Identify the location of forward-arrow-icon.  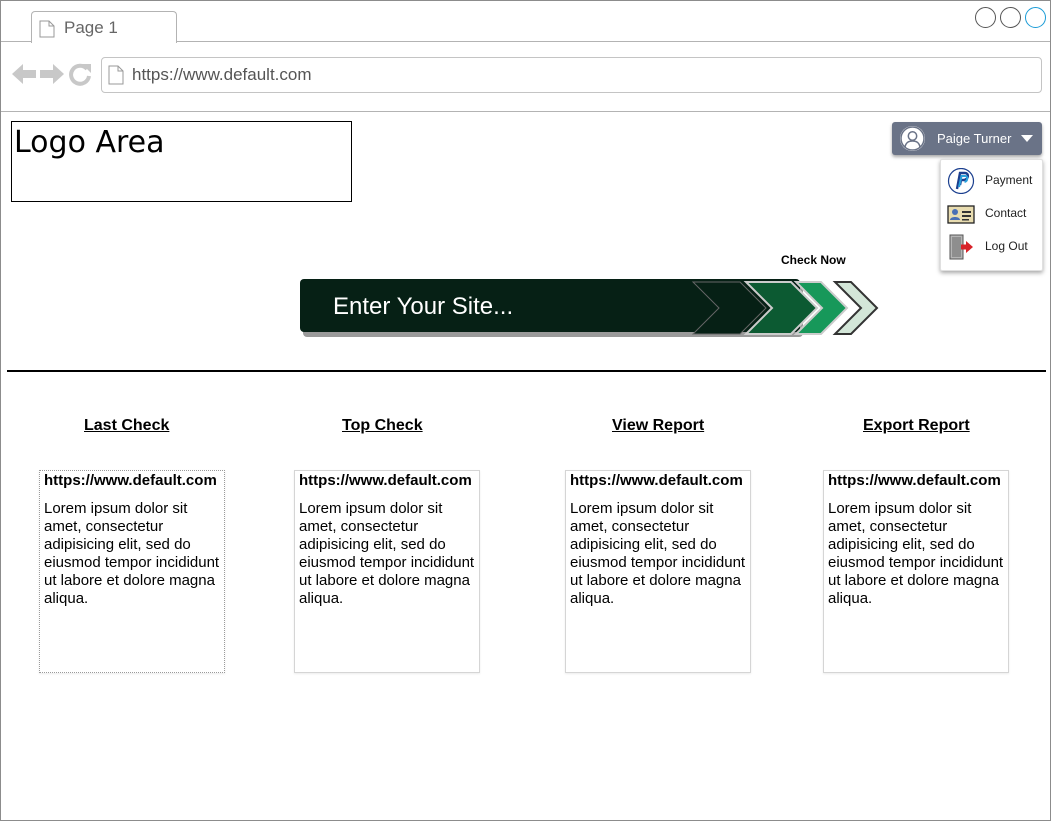
(52, 74).